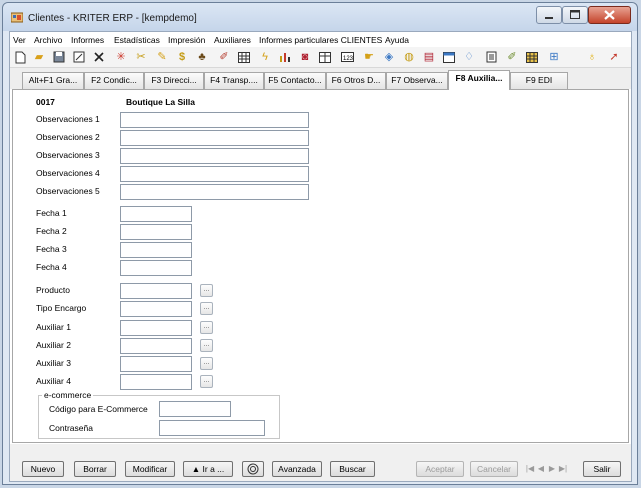 This screenshot has width=641, height=488. What do you see at coordinates (19, 40) in the screenshot?
I see `menu-ver: Ver` at bounding box center [19, 40].